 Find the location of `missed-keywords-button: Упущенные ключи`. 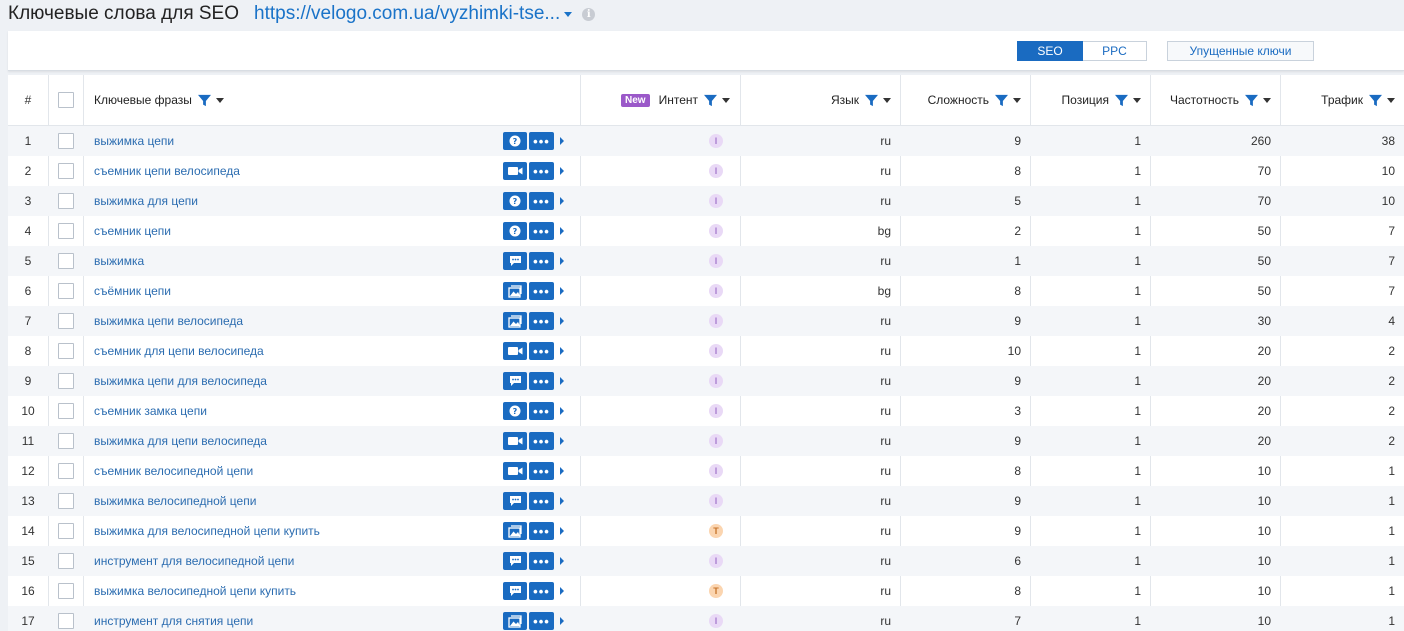

missed-keywords-button: Упущенные ключи is located at coordinates (1240, 51).